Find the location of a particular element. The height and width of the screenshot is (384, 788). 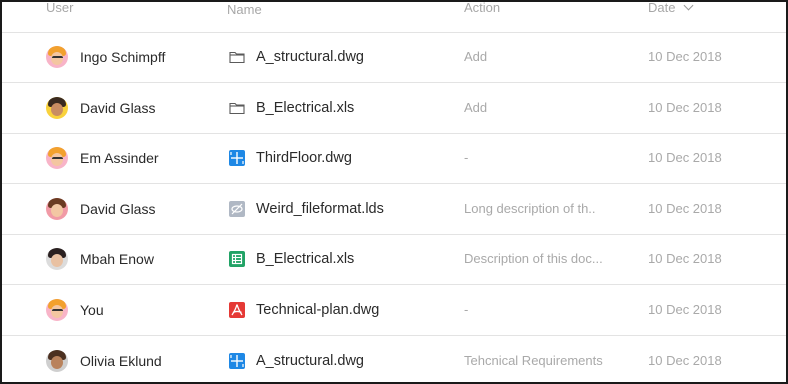

spreadsheet-icon is located at coordinates (237, 259).